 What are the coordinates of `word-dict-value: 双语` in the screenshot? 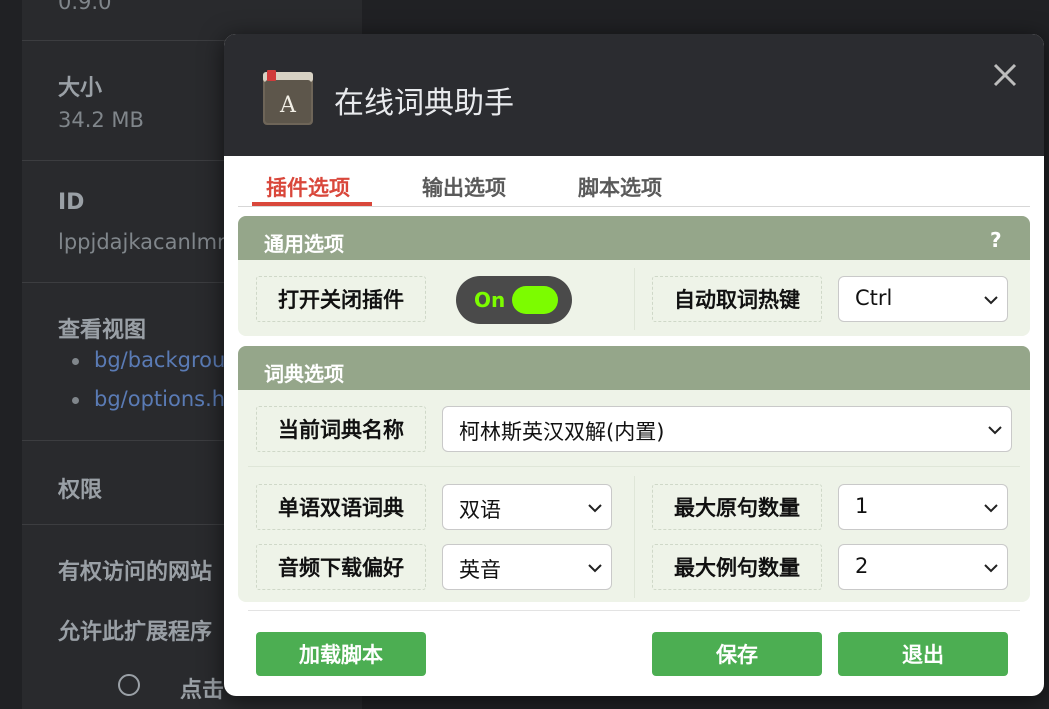 It's located at (480, 510).